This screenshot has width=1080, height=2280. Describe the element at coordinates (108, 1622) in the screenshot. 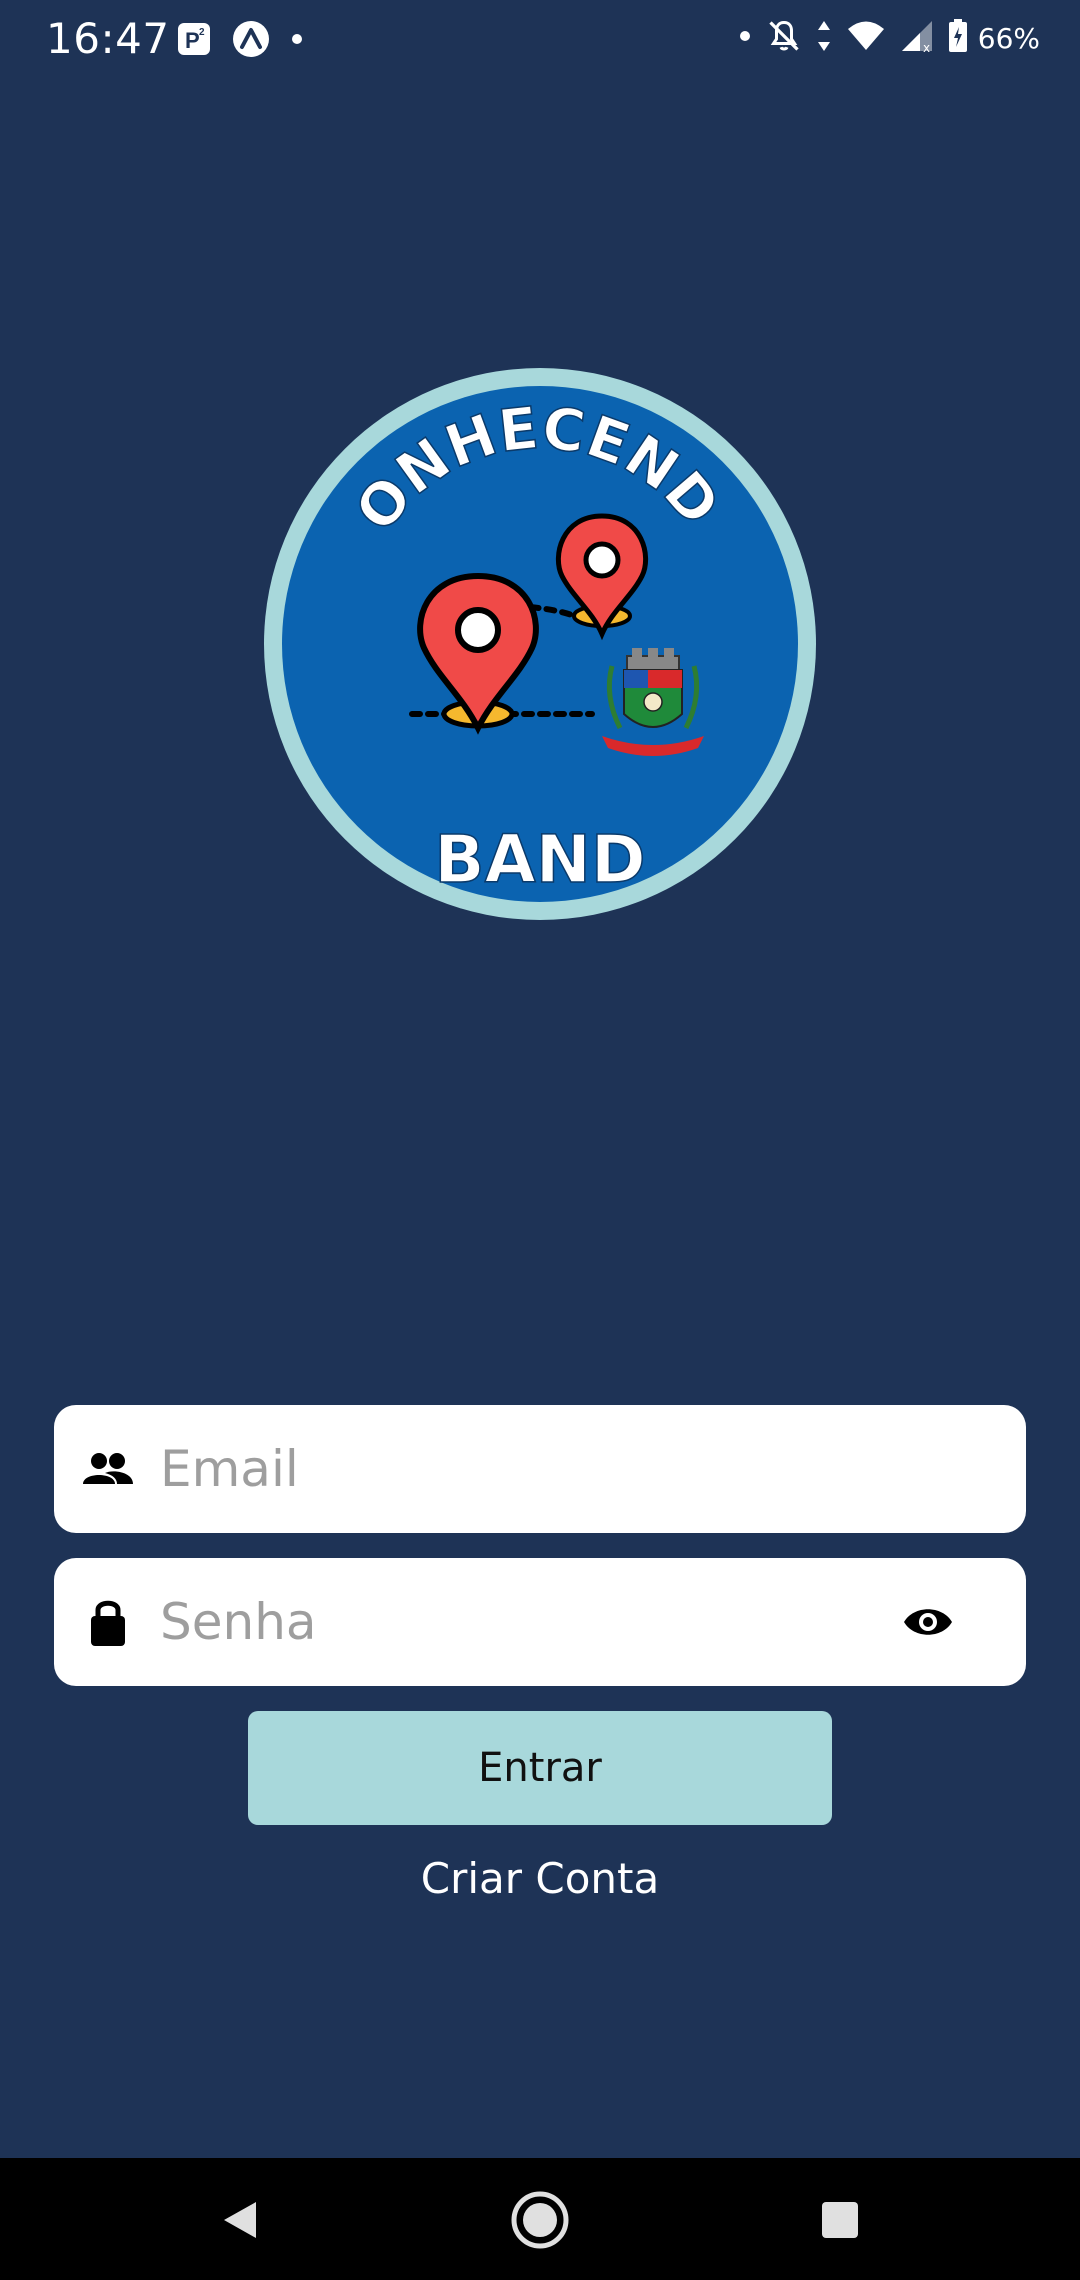

I see `lock-icon` at that location.